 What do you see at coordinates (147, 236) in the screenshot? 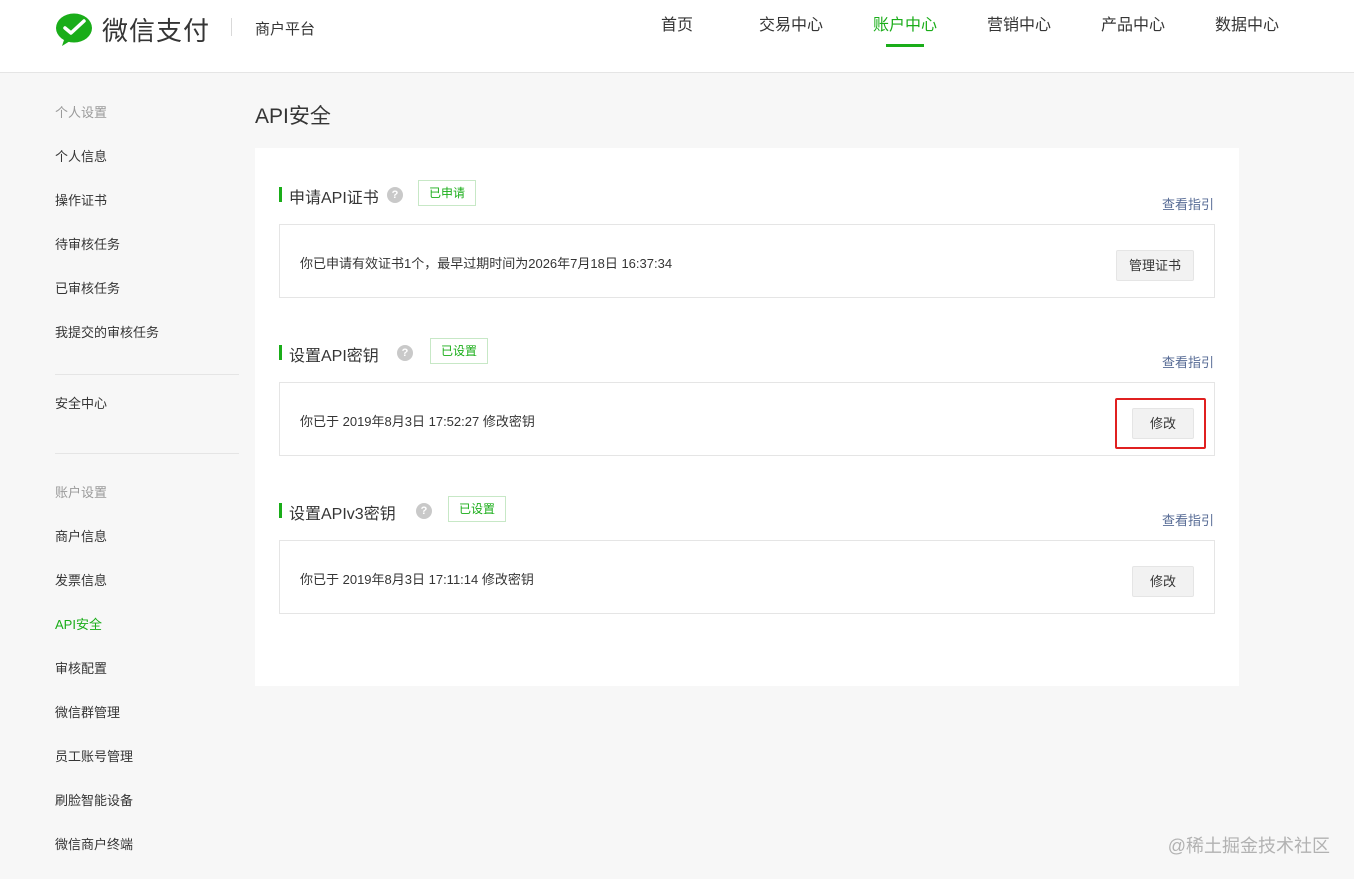
I see `sidebar-item-pending-review: 待审核任务` at bounding box center [147, 236].